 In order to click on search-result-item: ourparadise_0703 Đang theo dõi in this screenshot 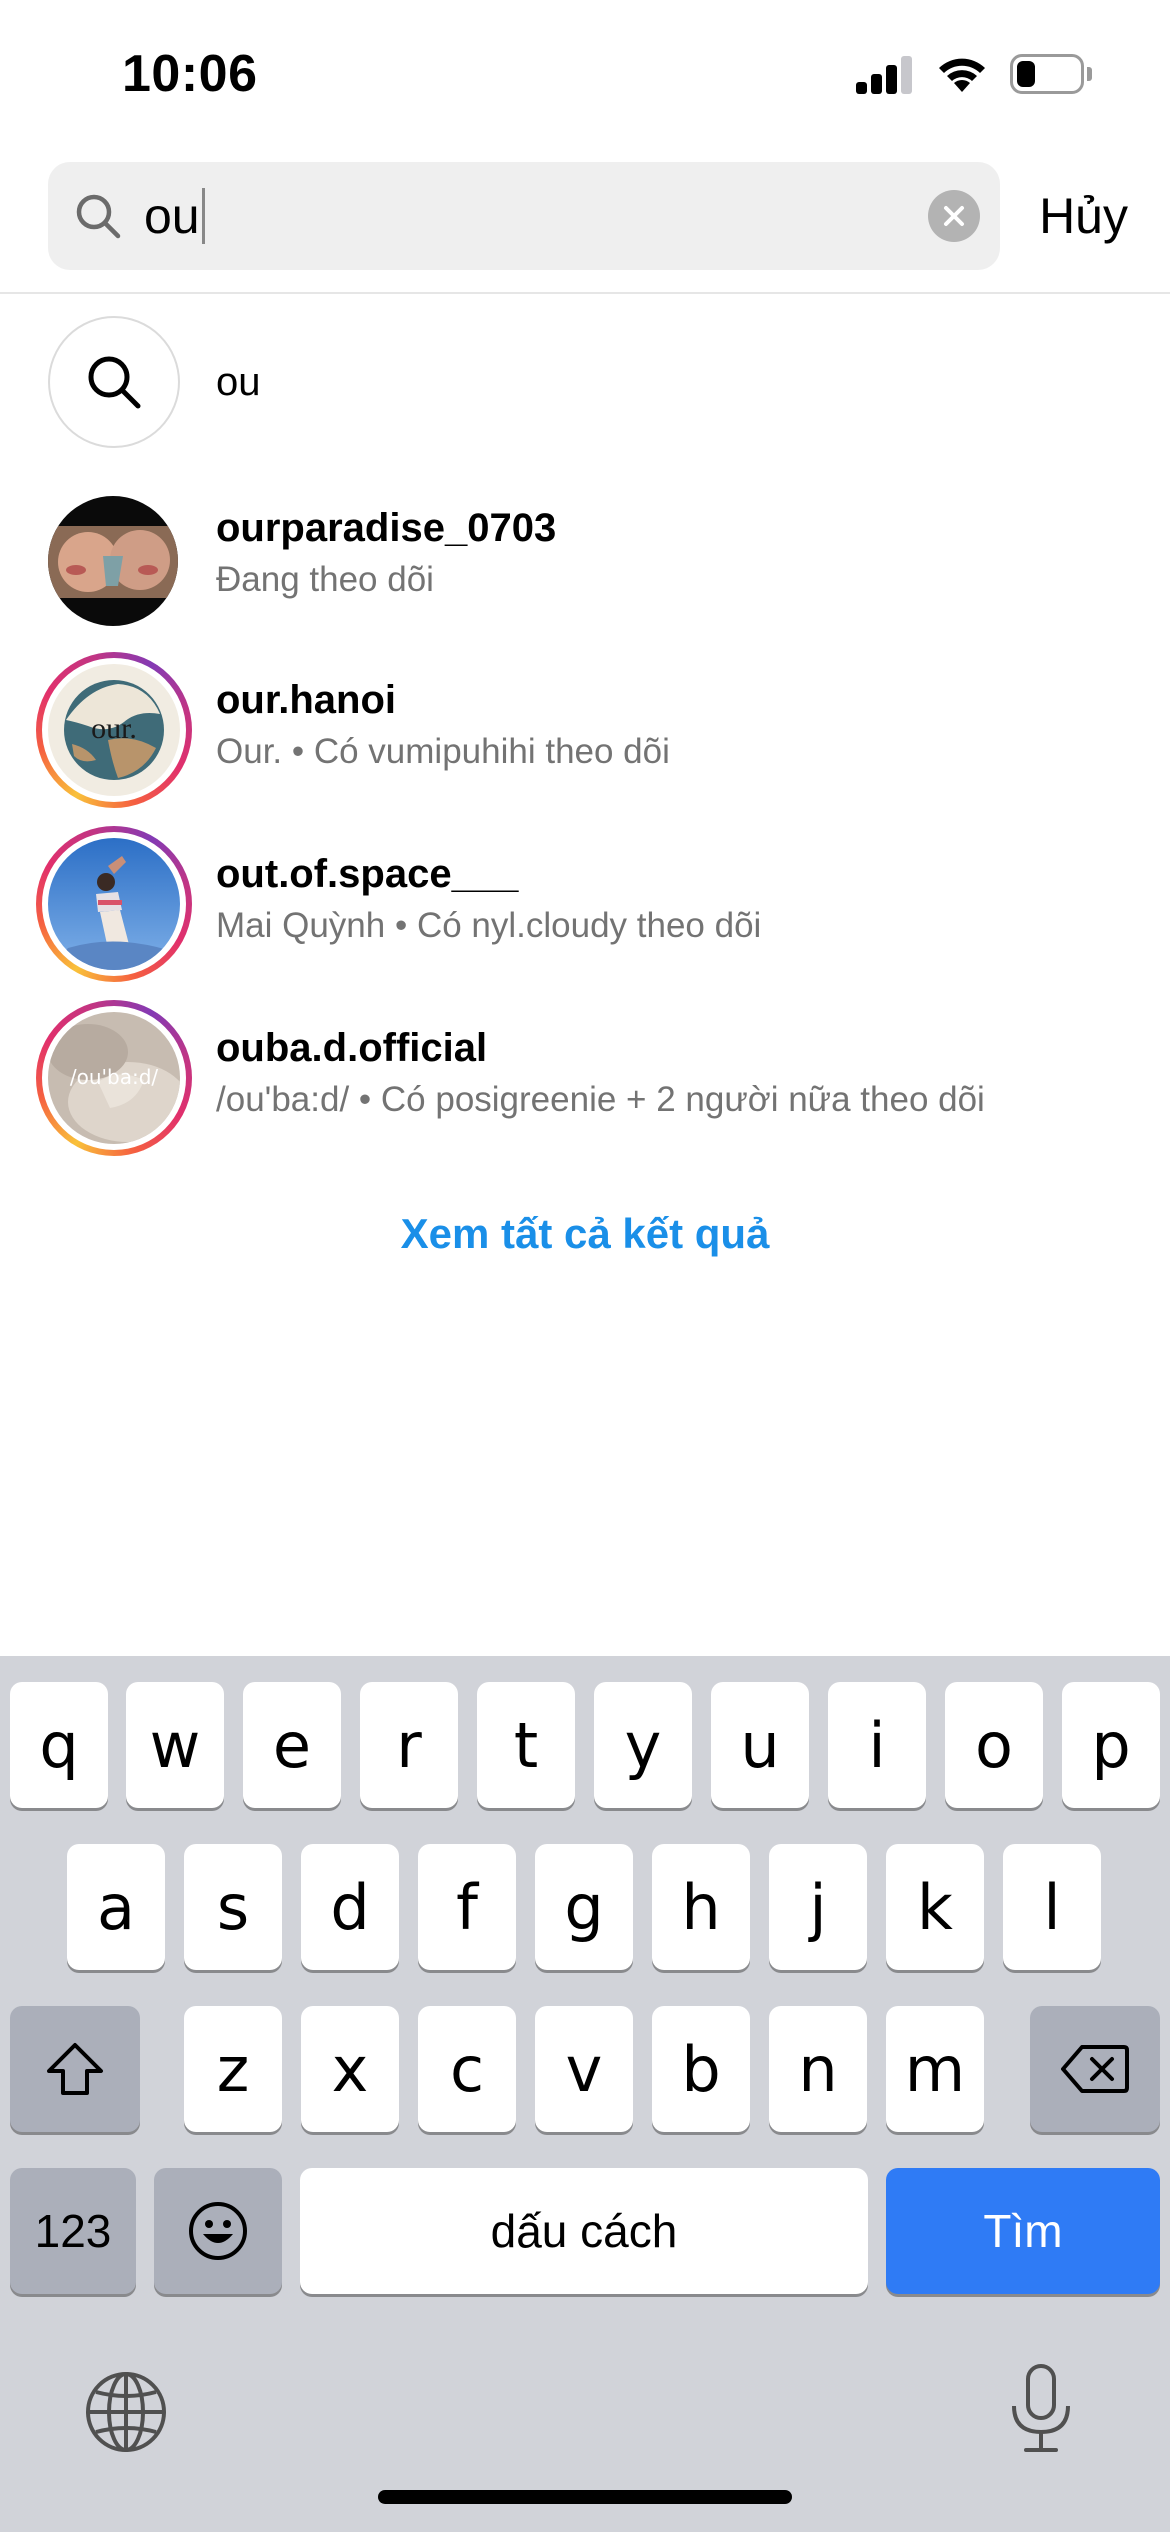, I will do `click(585, 555)`.